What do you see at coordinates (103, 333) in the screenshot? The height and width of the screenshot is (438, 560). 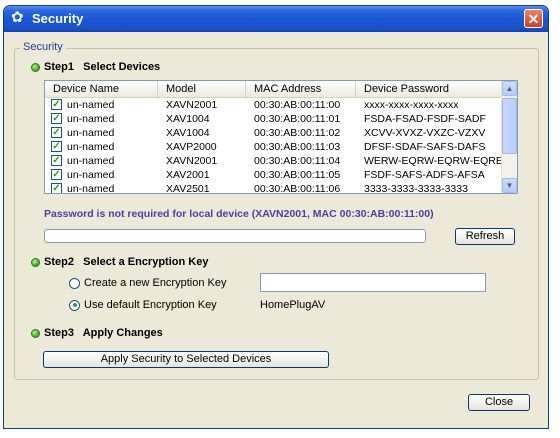 I see `step3-label: Step3 Apply Changes` at bounding box center [103, 333].